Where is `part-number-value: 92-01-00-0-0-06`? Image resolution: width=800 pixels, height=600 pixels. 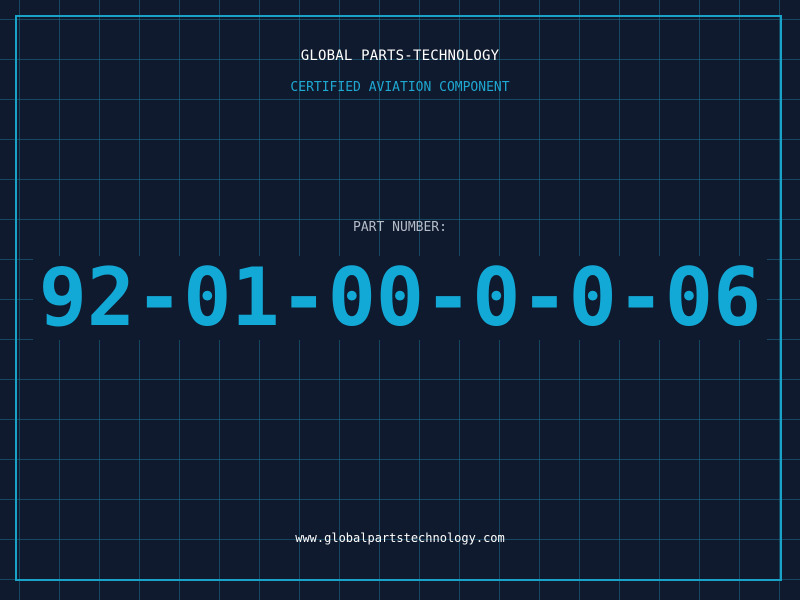 part-number-value: 92-01-00-0-0-06 is located at coordinates (400, 298).